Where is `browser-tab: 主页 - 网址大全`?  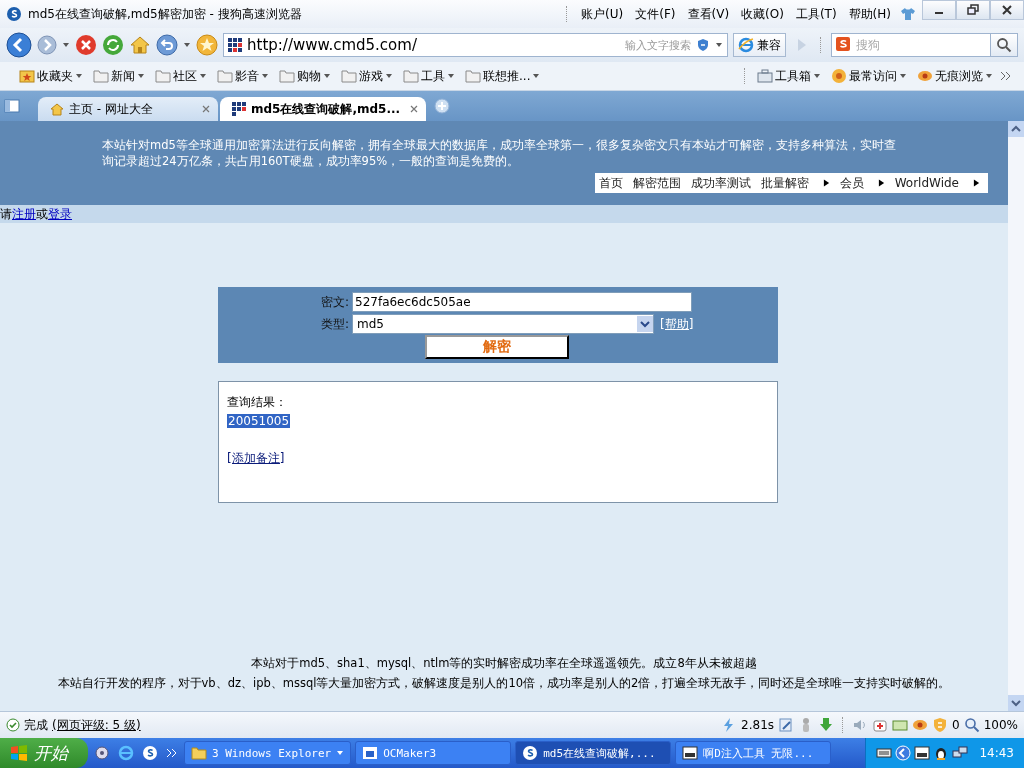 browser-tab: 主页 - 网址大全 is located at coordinates (128, 109).